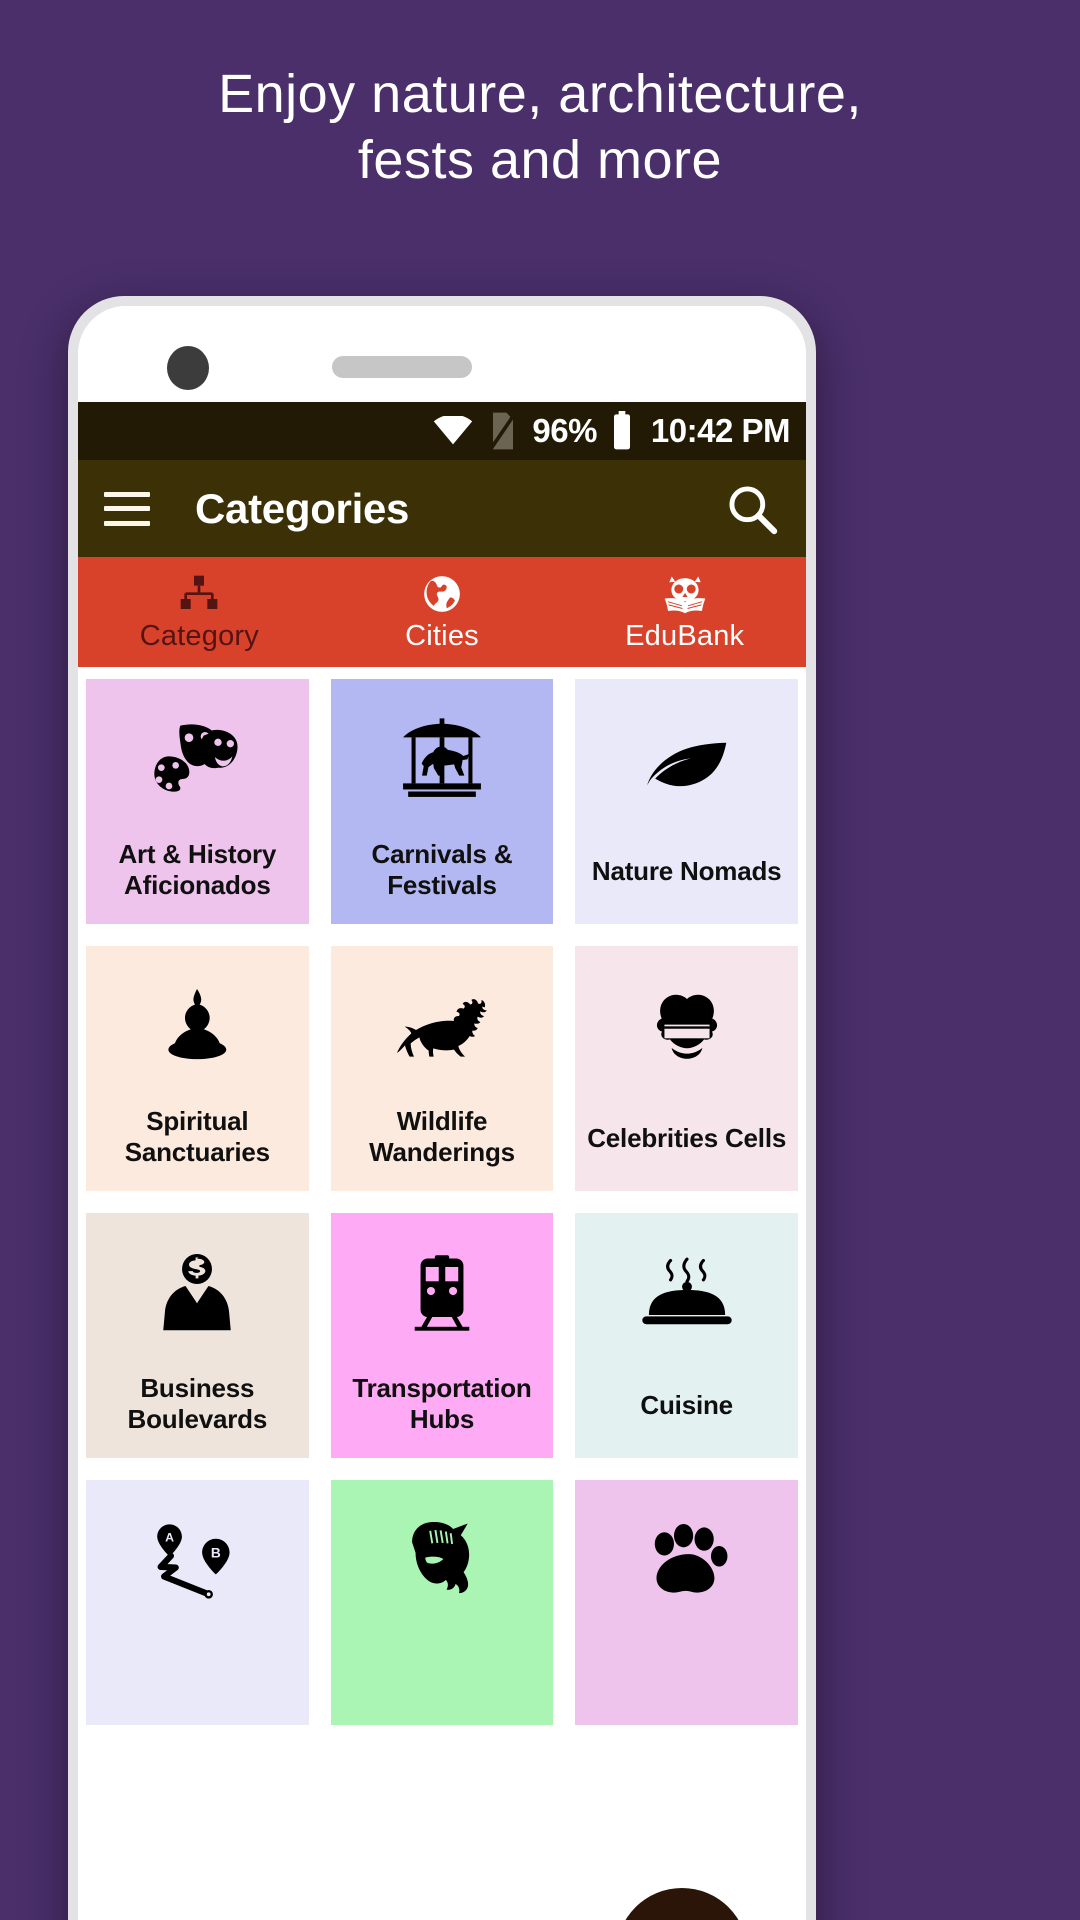 This screenshot has height=1920, width=1080. I want to click on tab-category: Category, so click(199, 612).